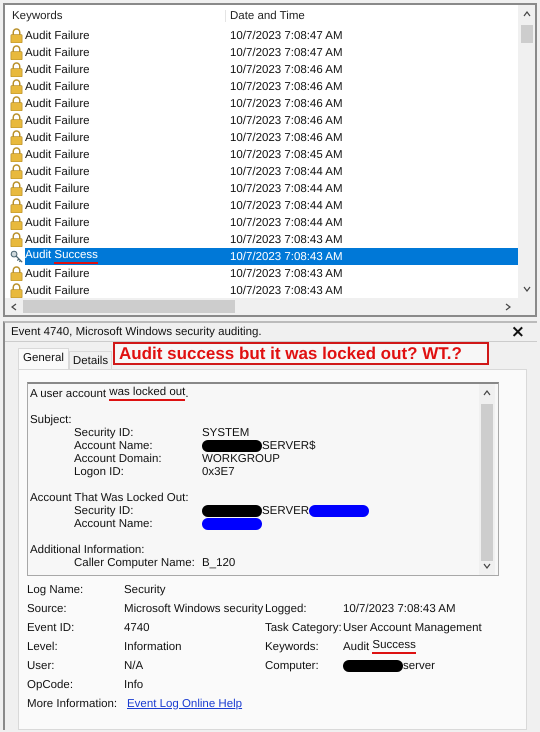 The image size is (540, 732). Describe the element at coordinates (51, 420) in the screenshot. I see `section-heading: Subject:` at that location.